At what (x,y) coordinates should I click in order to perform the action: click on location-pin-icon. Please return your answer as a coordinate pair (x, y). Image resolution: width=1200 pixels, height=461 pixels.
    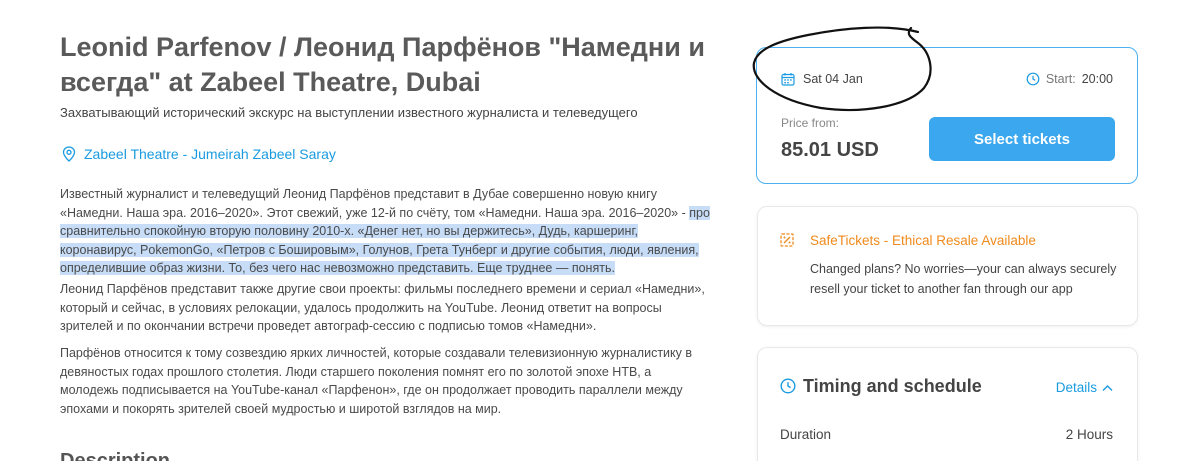
    Looking at the image, I should click on (69, 154).